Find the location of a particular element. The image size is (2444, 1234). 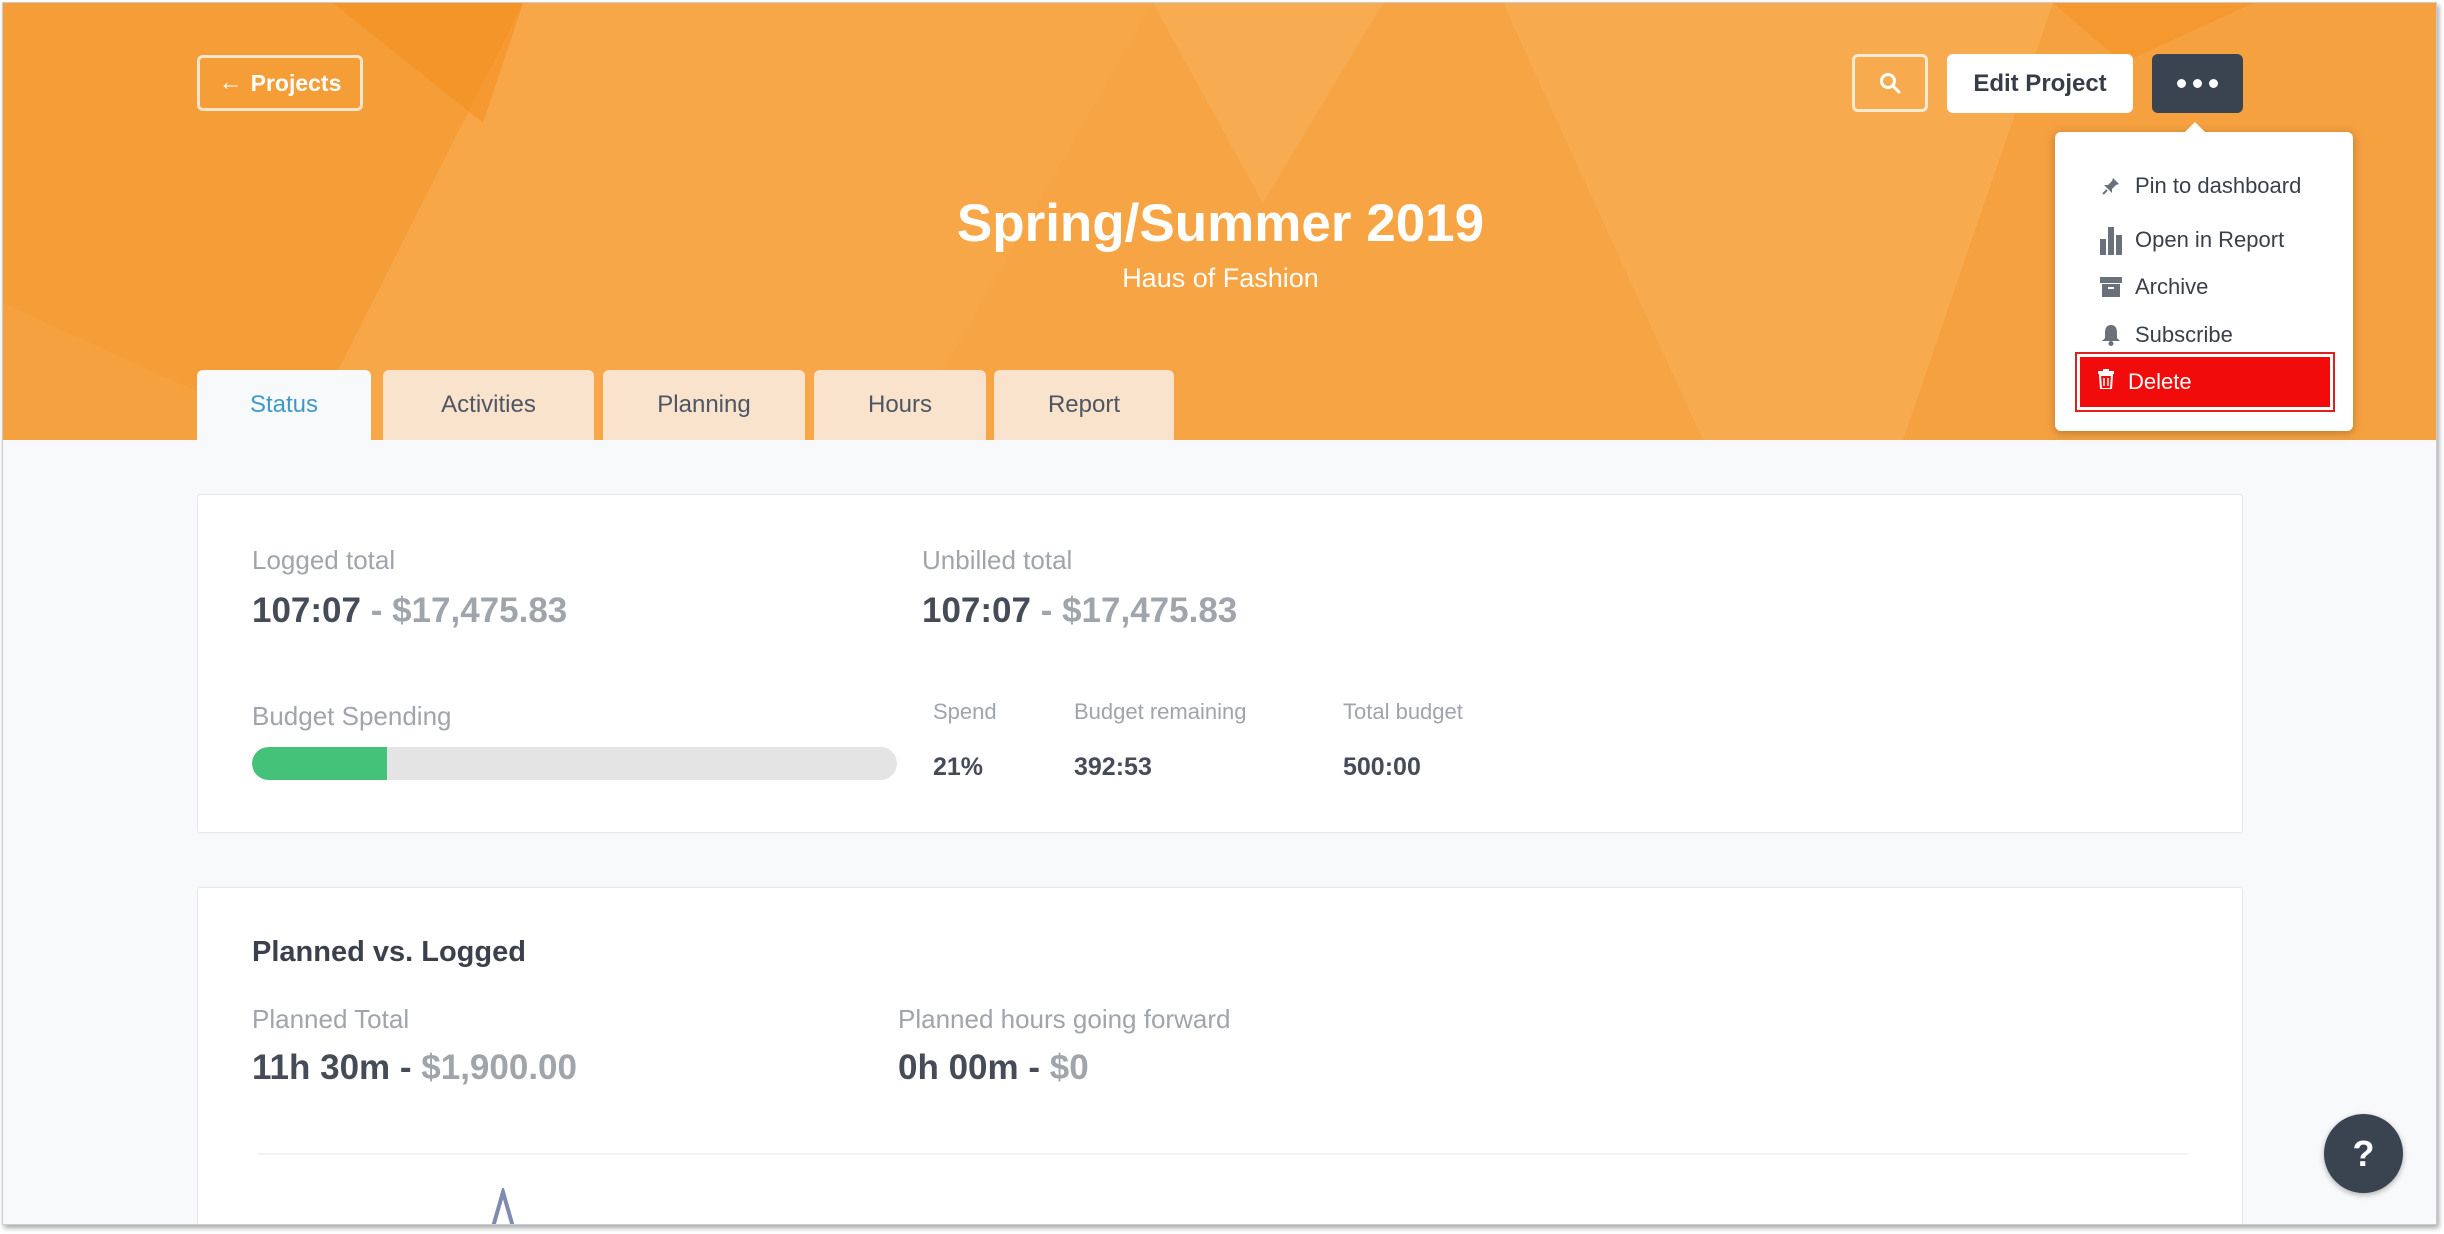

back-button-label: Projects is located at coordinates (296, 82).